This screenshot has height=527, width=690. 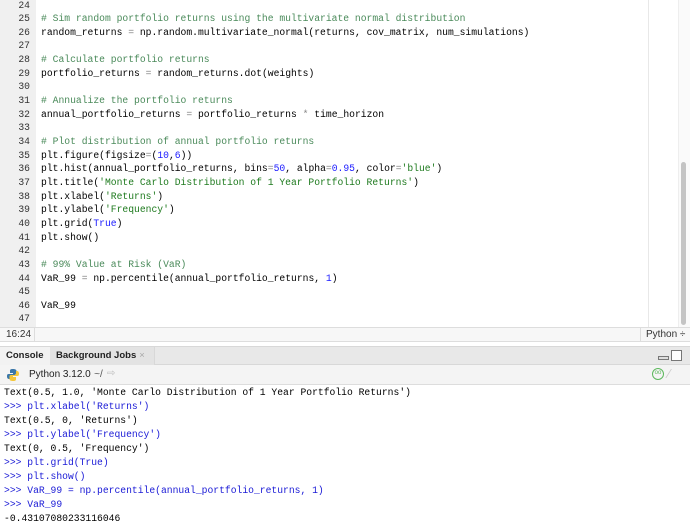 What do you see at coordinates (658, 374) in the screenshot?
I see `stop-python-icon: oo` at bounding box center [658, 374].